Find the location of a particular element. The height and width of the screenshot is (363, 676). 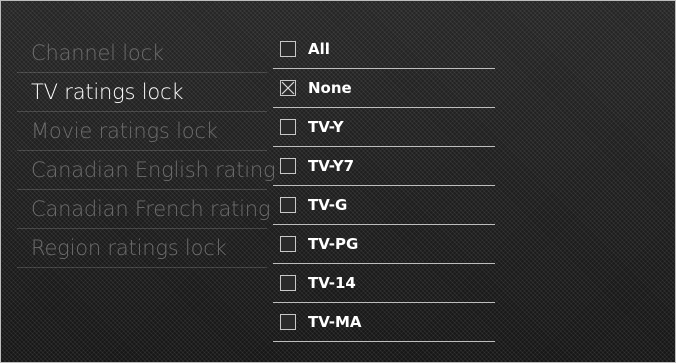

menu-item-movie-ratings-lock: Movie ratings lock is located at coordinates (142, 131).